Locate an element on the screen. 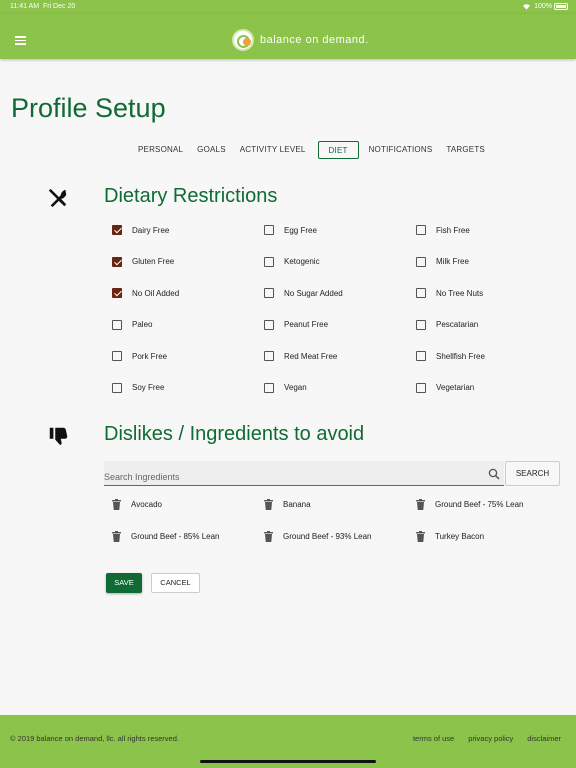  utensils-icon is located at coordinates (57, 198).